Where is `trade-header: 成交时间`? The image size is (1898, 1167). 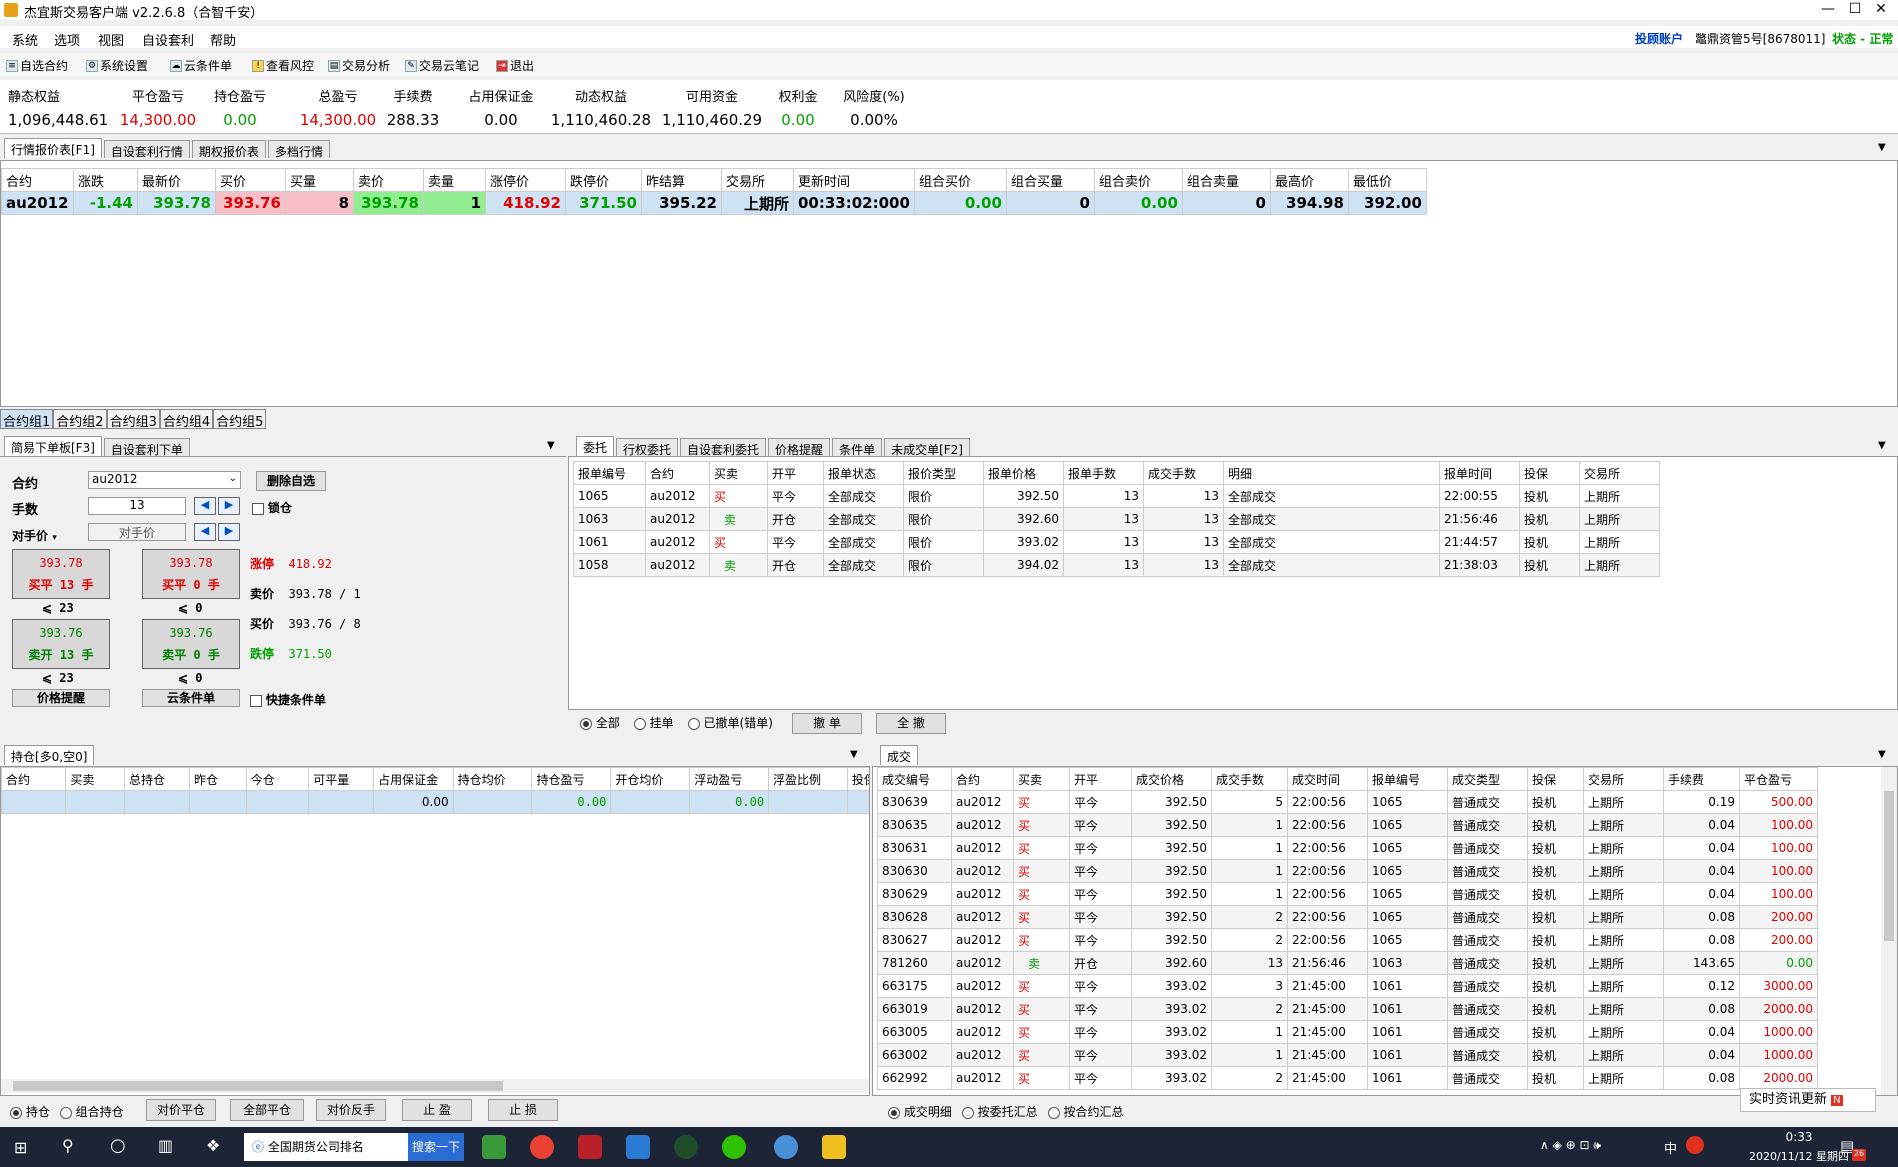
trade-header: 成交时间 is located at coordinates (1327, 779).